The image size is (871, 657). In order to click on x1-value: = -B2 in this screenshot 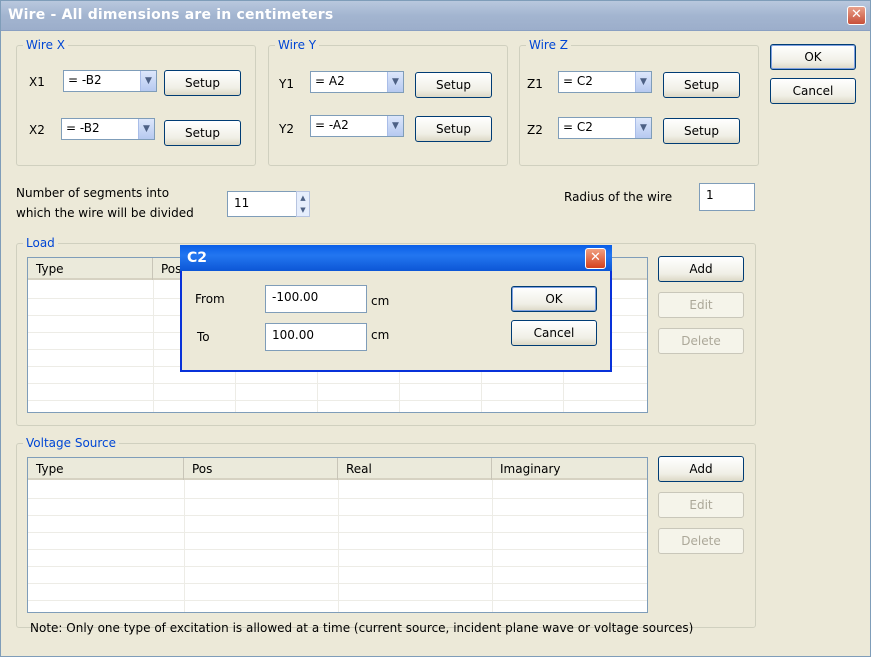, I will do `click(85, 80)`.